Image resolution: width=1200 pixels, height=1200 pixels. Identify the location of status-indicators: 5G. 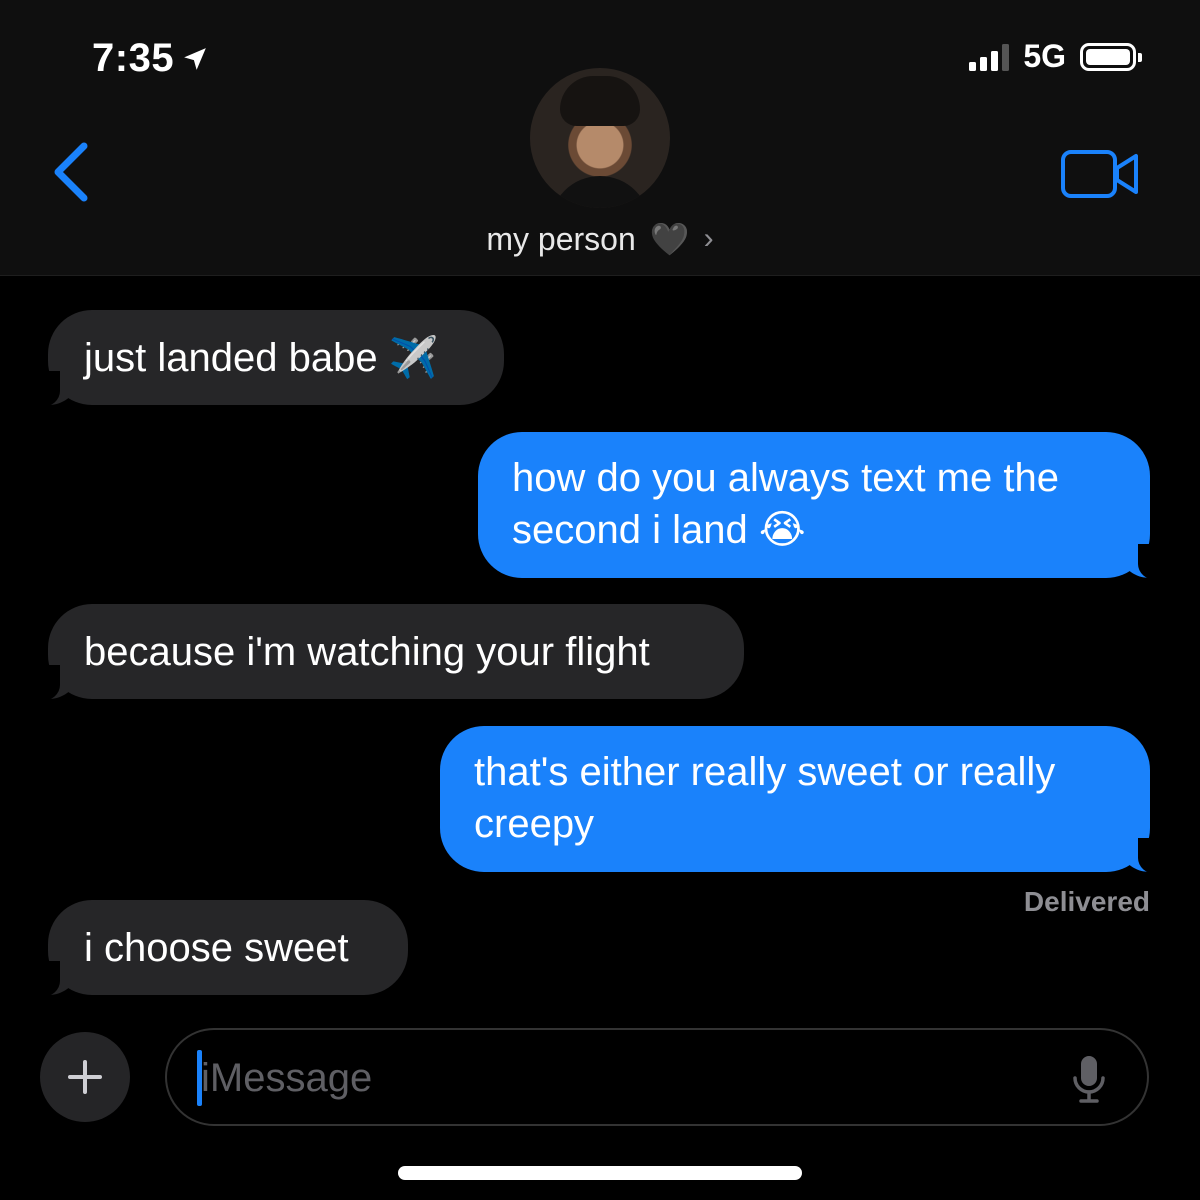
(1055, 56).